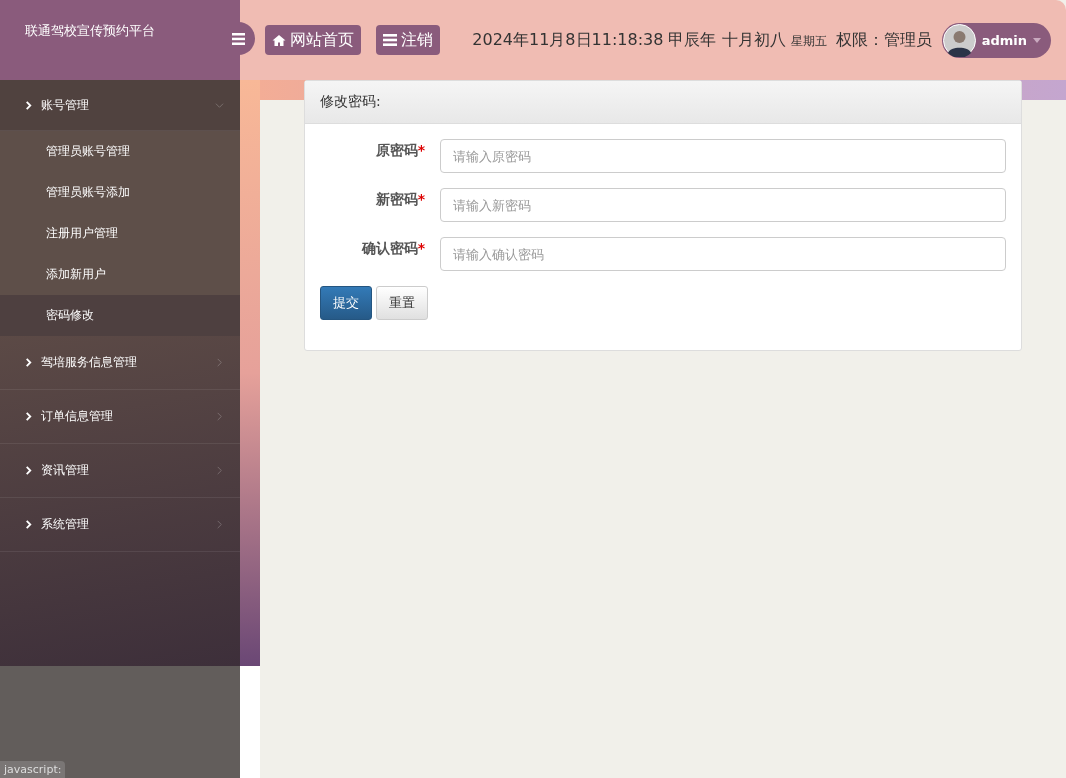  What do you see at coordinates (392, 248) in the screenshot?
I see `field-label: 确认密码*` at bounding box center [392, 248].